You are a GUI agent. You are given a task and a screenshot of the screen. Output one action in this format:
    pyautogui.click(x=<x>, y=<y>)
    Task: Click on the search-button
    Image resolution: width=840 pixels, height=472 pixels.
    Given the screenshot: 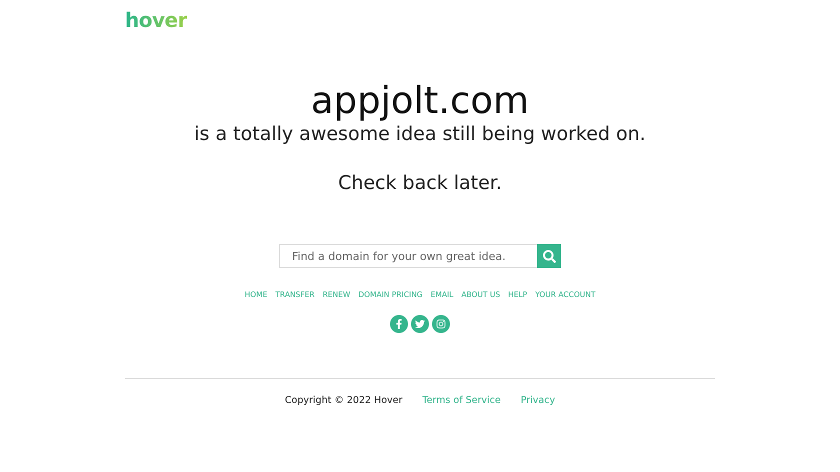 What is the action you would take?
    pyautogui.click(x=549, y=256)
    